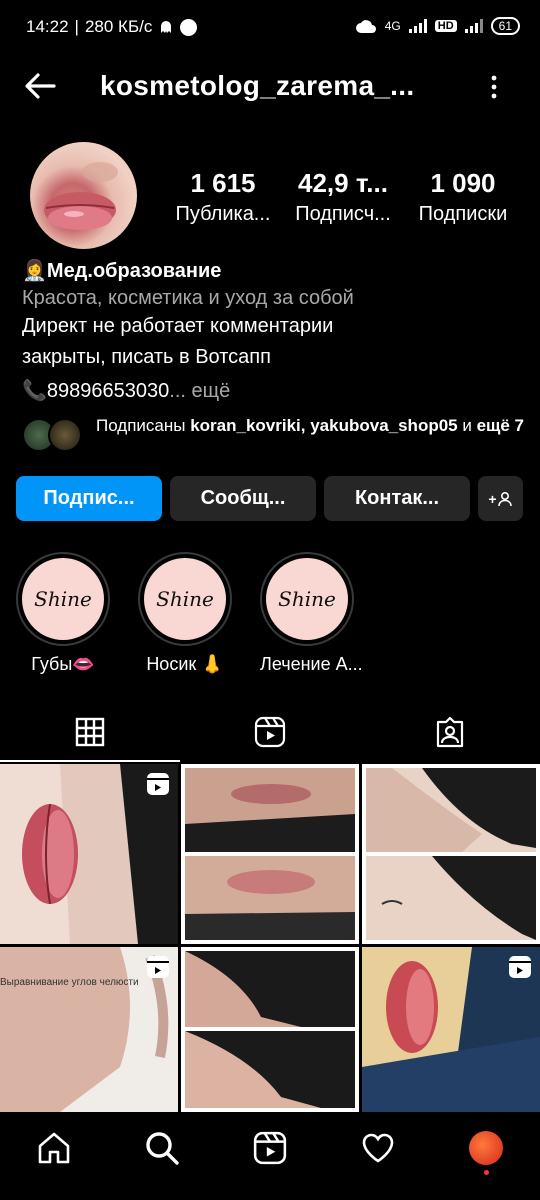 Image resolution: width=540 pixels, height=1200 pixels. I want to click on followed-by-users: koran_kovriki, yakubova_shop05, so click(323, 425).